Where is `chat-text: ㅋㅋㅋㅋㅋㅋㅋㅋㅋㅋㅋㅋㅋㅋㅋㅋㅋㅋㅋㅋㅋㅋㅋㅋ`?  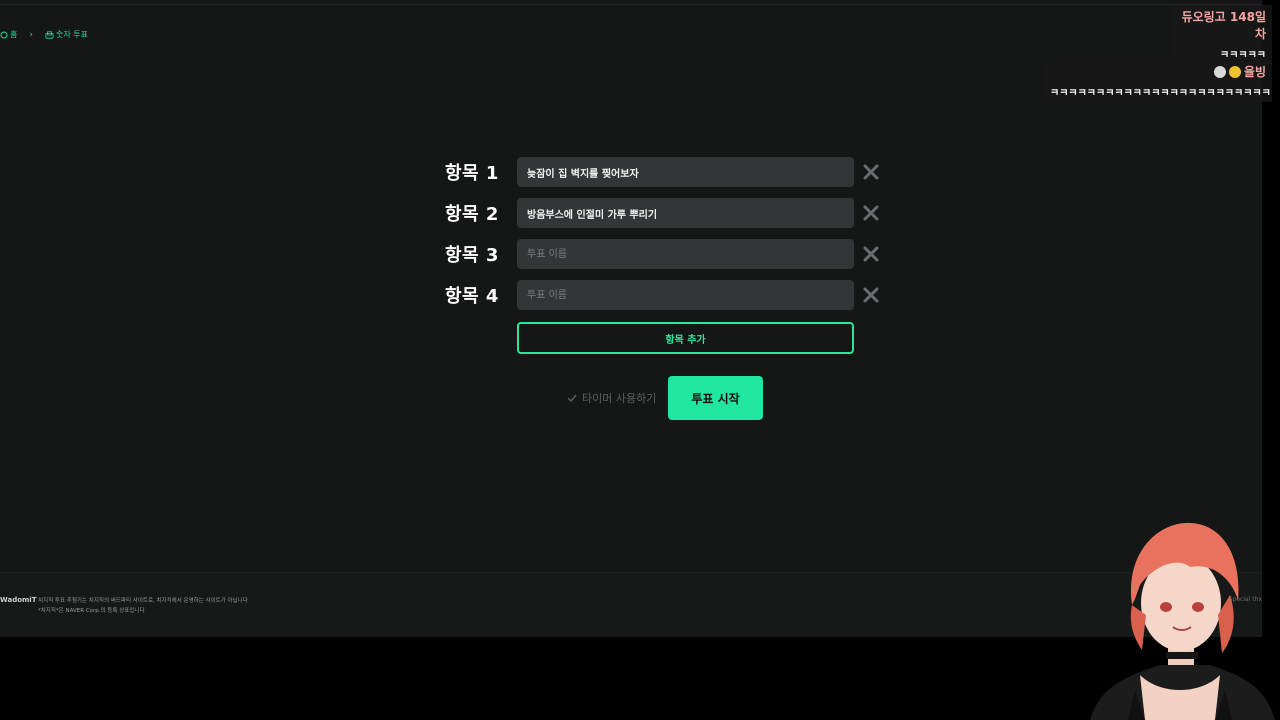 chat-text: ㅋㅋㅋㅋㅋㅋㅋㅋㅋㅋㅋㅋㅋㅋㅋㅋㅋㅋㅋㅋㅋㅋㅋㅋ is located at coordinates (1160, 93).